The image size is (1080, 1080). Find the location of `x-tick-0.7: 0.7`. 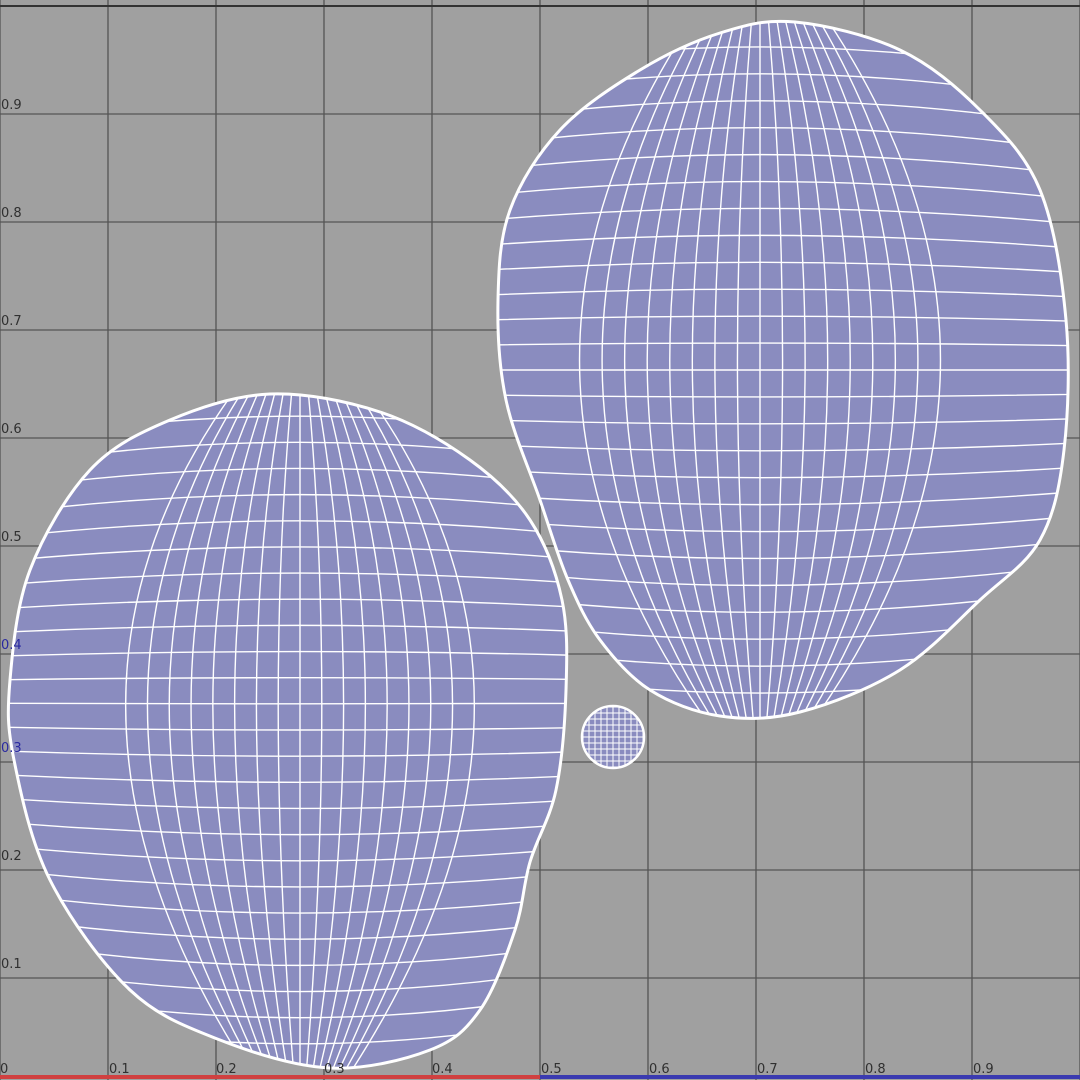

x-tick-0.7: 0.7 is located at coordinates (767, 1069).